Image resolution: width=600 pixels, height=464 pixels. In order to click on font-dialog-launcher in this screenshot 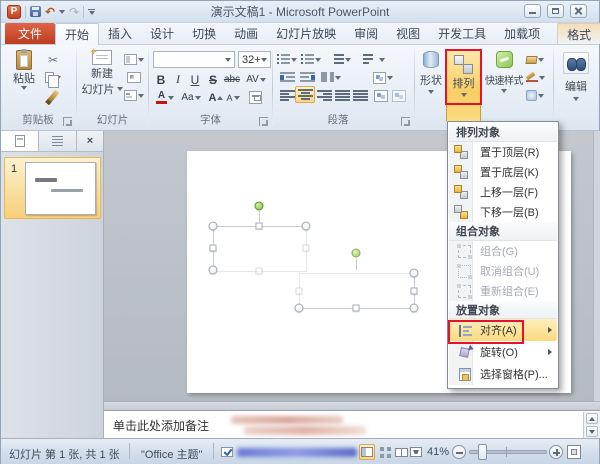, I will do `click(263, 121)`.